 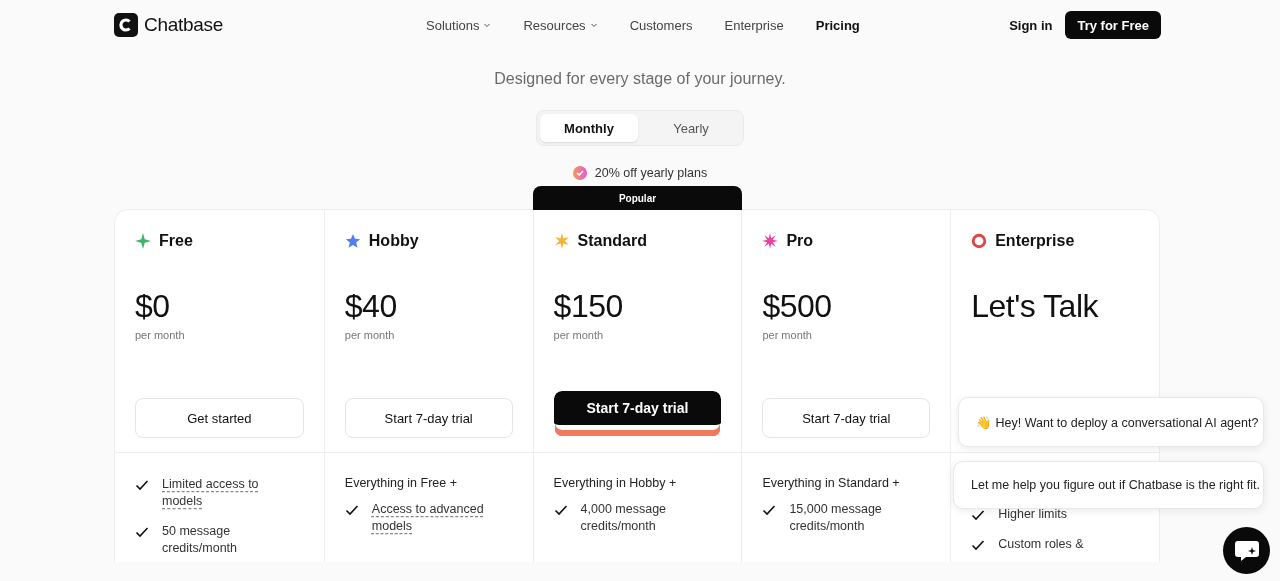 What do you see at coordinates (126, 25) in the screenshot?
I see `logo-icon` at bounding box center [126, 25].